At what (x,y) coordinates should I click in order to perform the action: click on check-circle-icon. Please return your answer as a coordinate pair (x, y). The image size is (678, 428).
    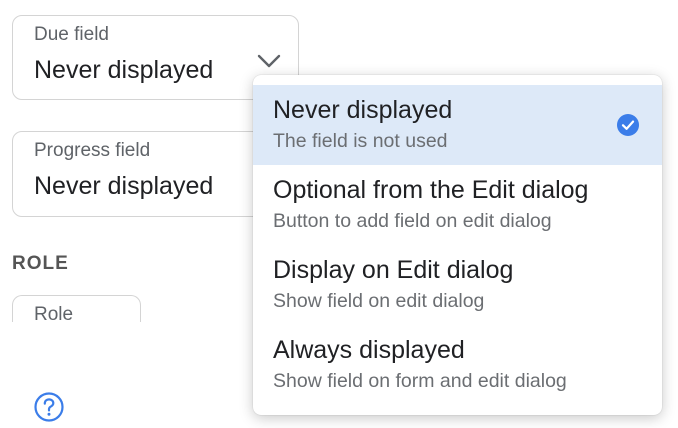
    Looking at the image, I should click on (628, 125).